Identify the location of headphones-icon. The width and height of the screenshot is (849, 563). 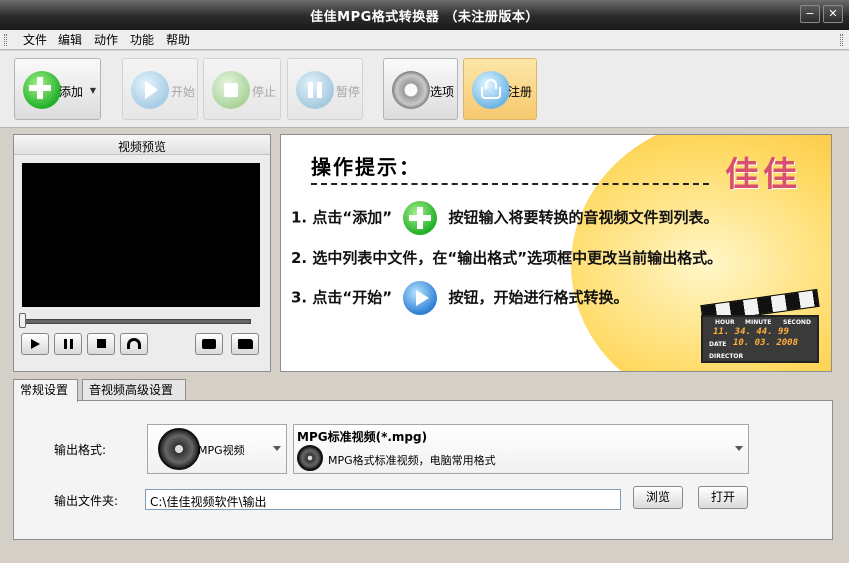
(134, 343).